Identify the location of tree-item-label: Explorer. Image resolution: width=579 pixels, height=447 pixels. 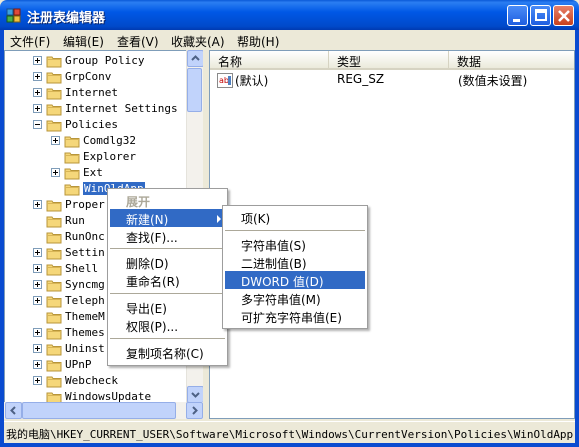
(109, 156).